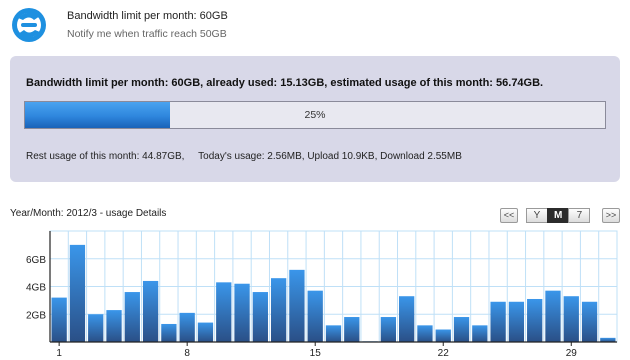 The image size is (630, 360). I want to click on usage-progress-bar: 25%, so click(315, 115).